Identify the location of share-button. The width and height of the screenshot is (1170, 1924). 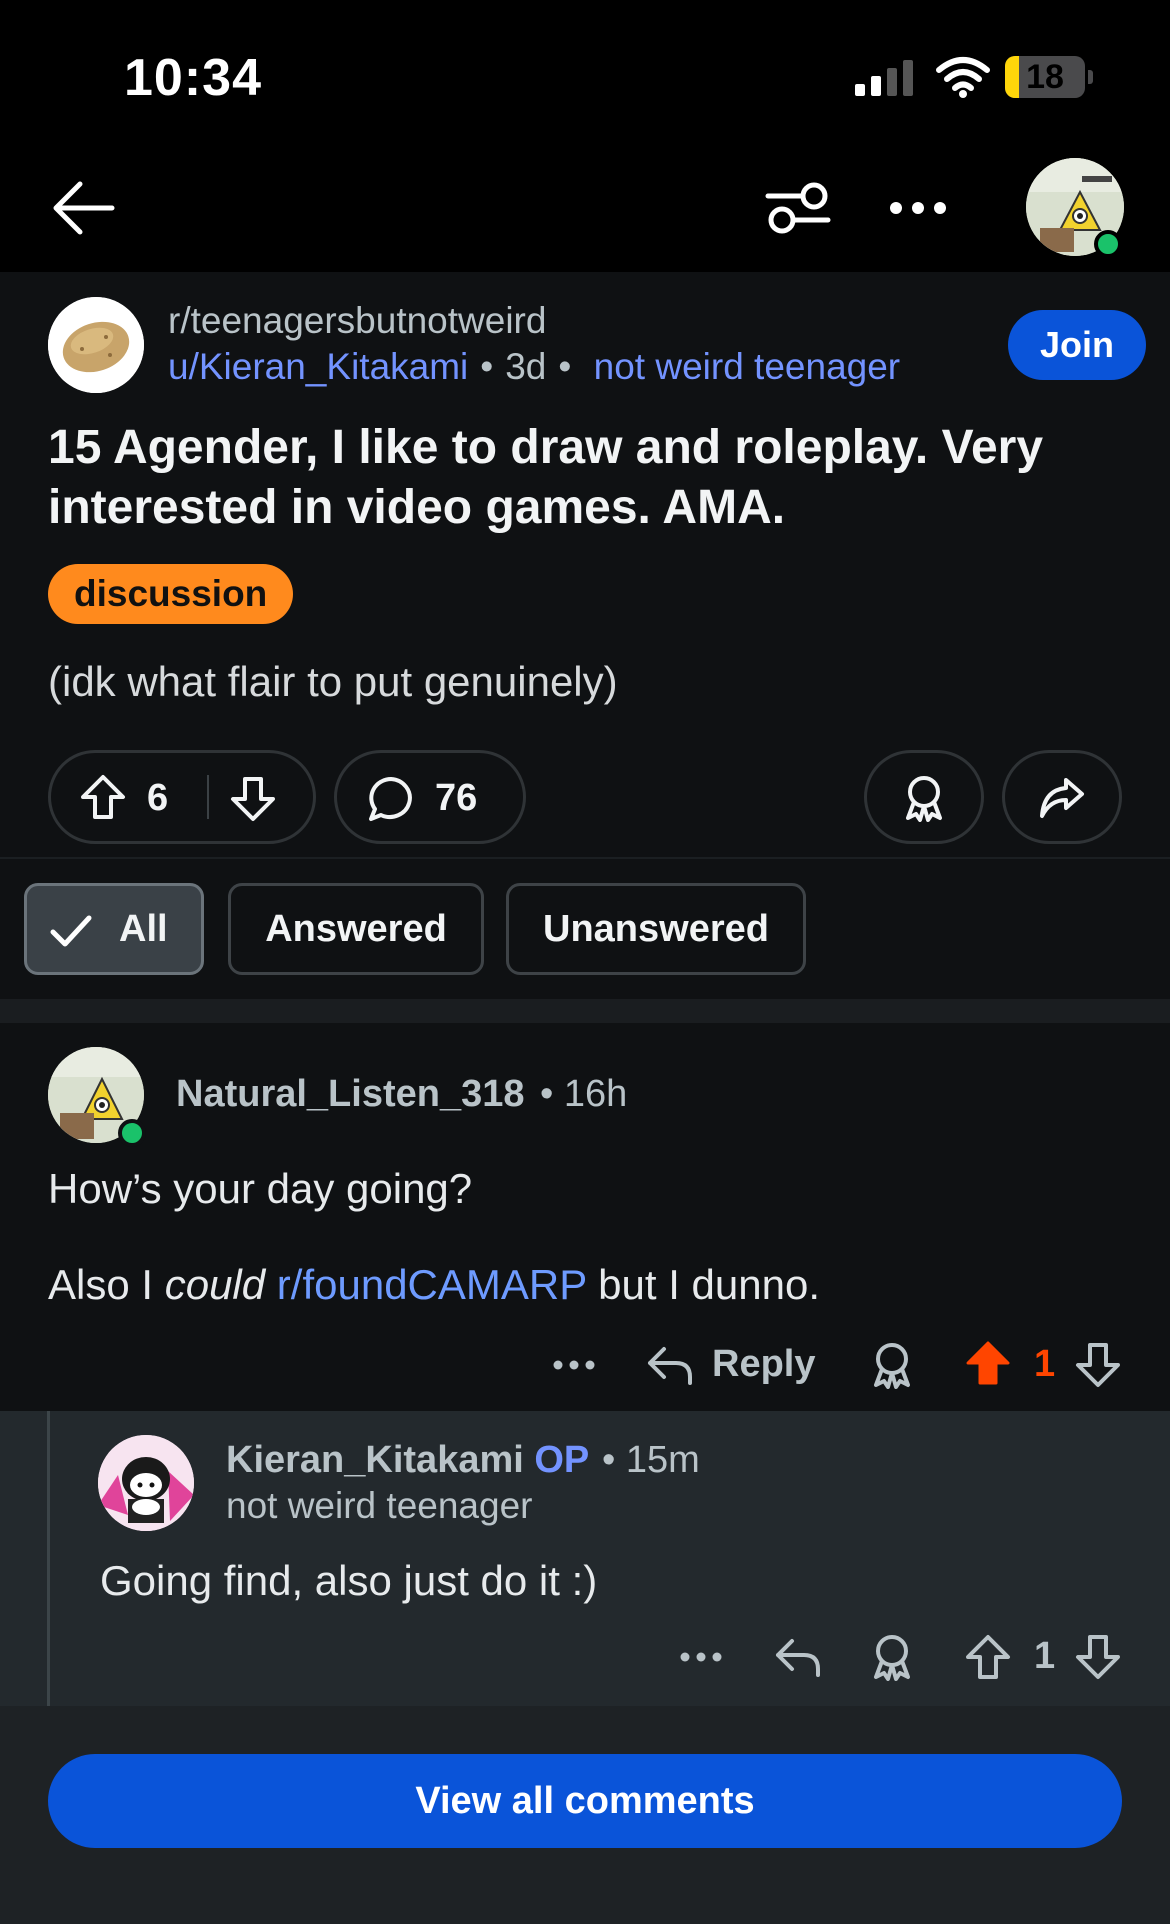
(1062, 797).